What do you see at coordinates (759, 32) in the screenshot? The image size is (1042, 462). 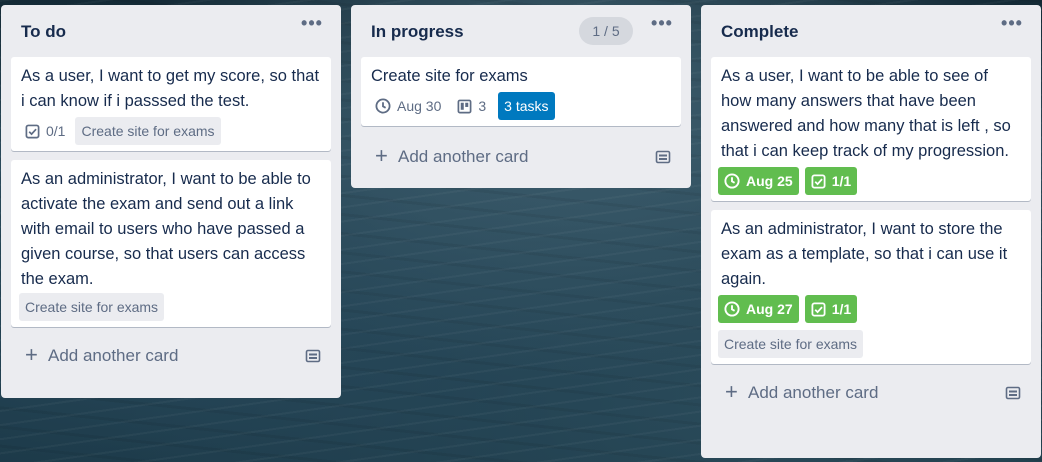 I see `list-title: Complete` at bounding box center [759, 32].